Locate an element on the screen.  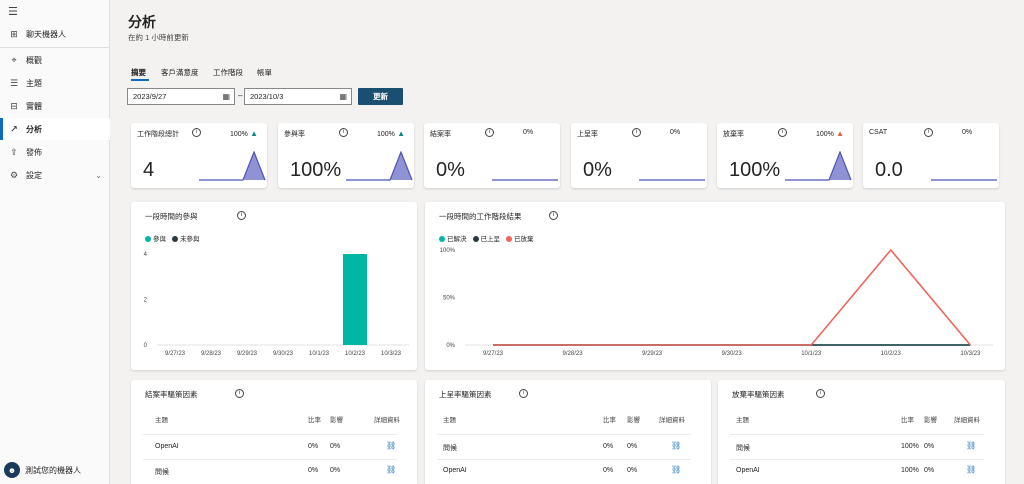
trend-up-icon: ▲ is located at coordinates (839, 133).